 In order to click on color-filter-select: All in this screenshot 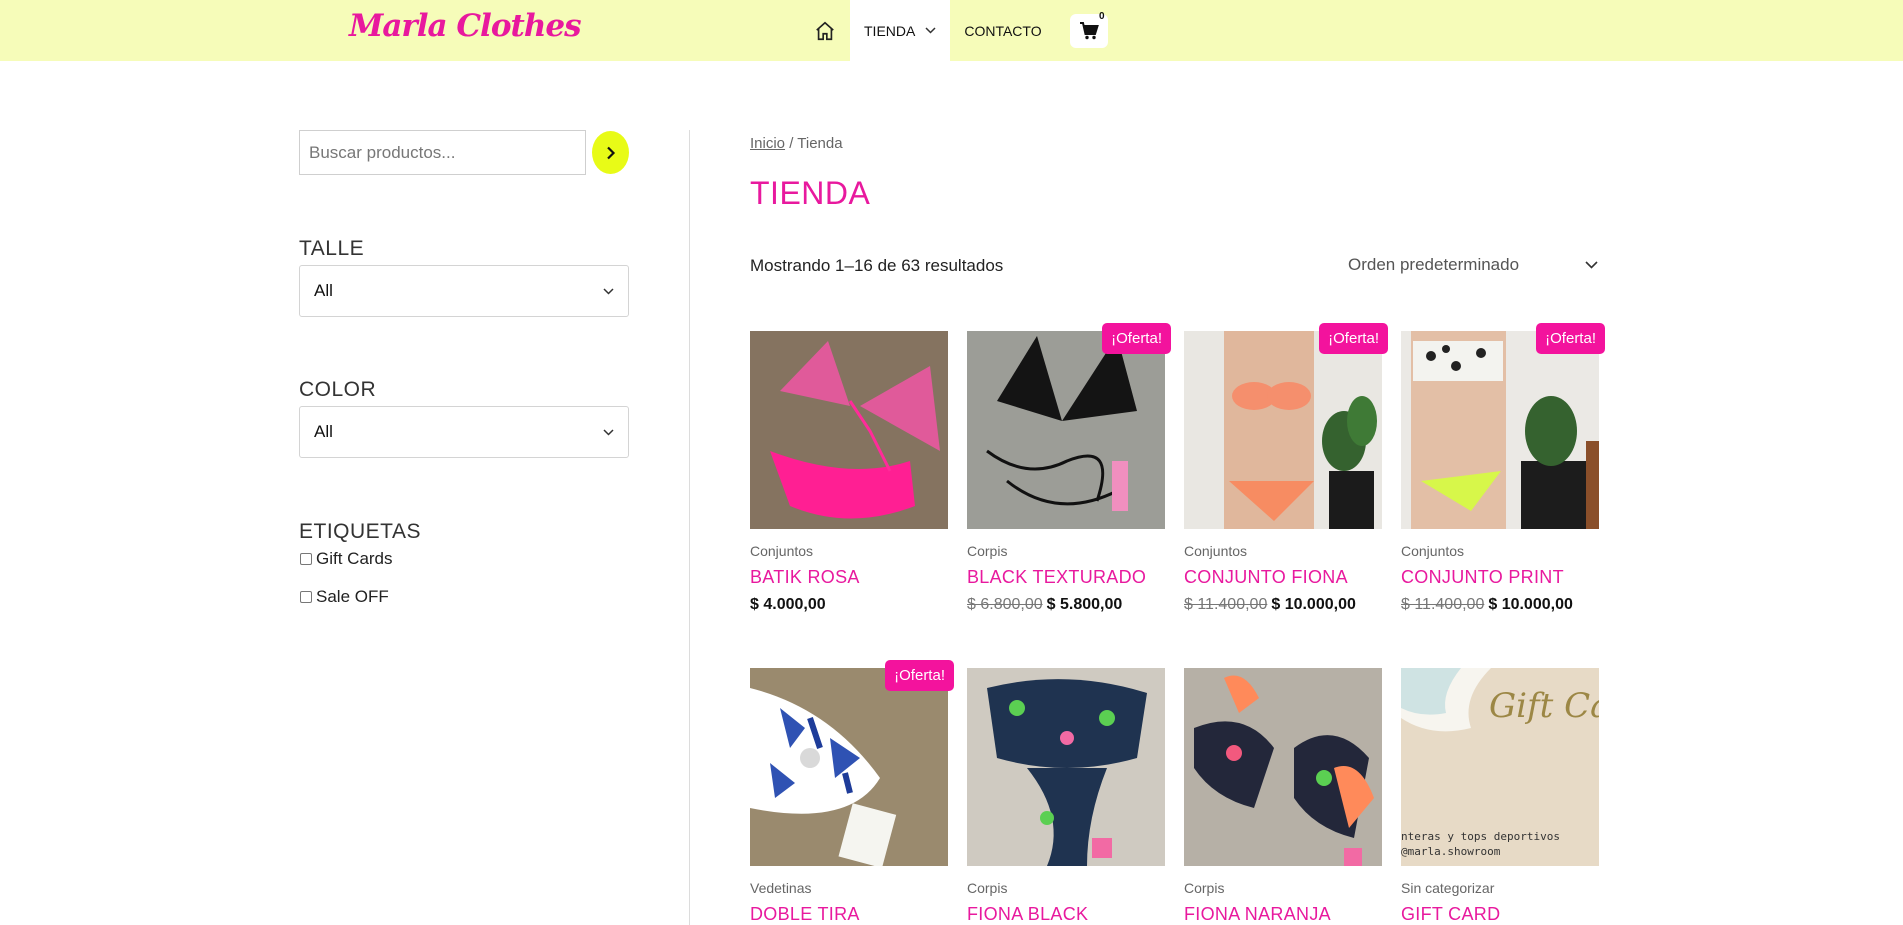, I will do `click(464, 432)`.